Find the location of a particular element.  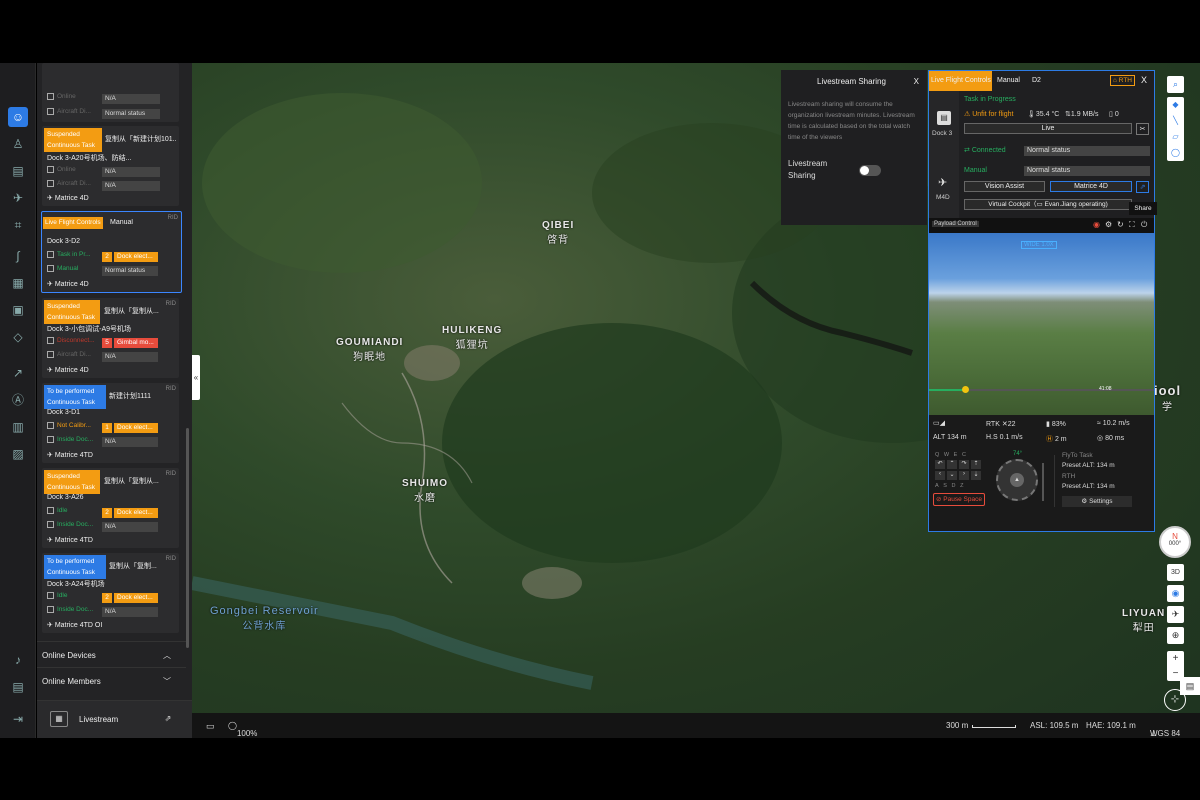

rotate-right-icon: ↷ is located at coordinates (964, 464).